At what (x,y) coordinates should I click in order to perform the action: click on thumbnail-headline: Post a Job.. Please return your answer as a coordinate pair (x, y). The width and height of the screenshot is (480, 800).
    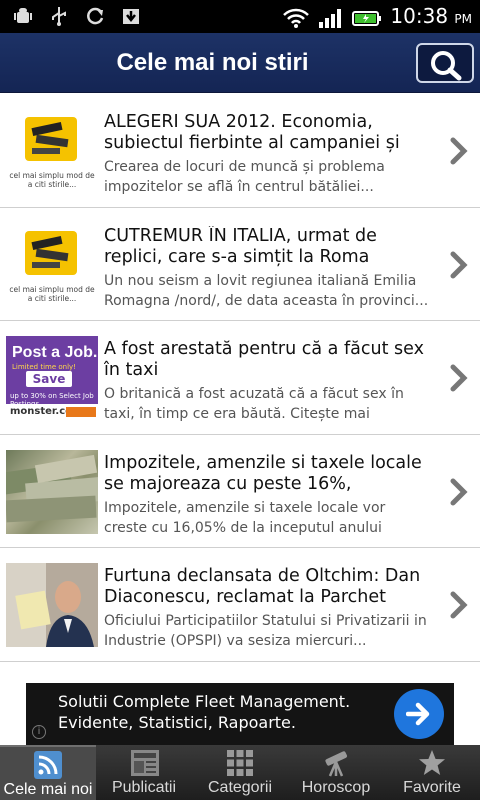
    Looking at the image, I should click on (55, 352).